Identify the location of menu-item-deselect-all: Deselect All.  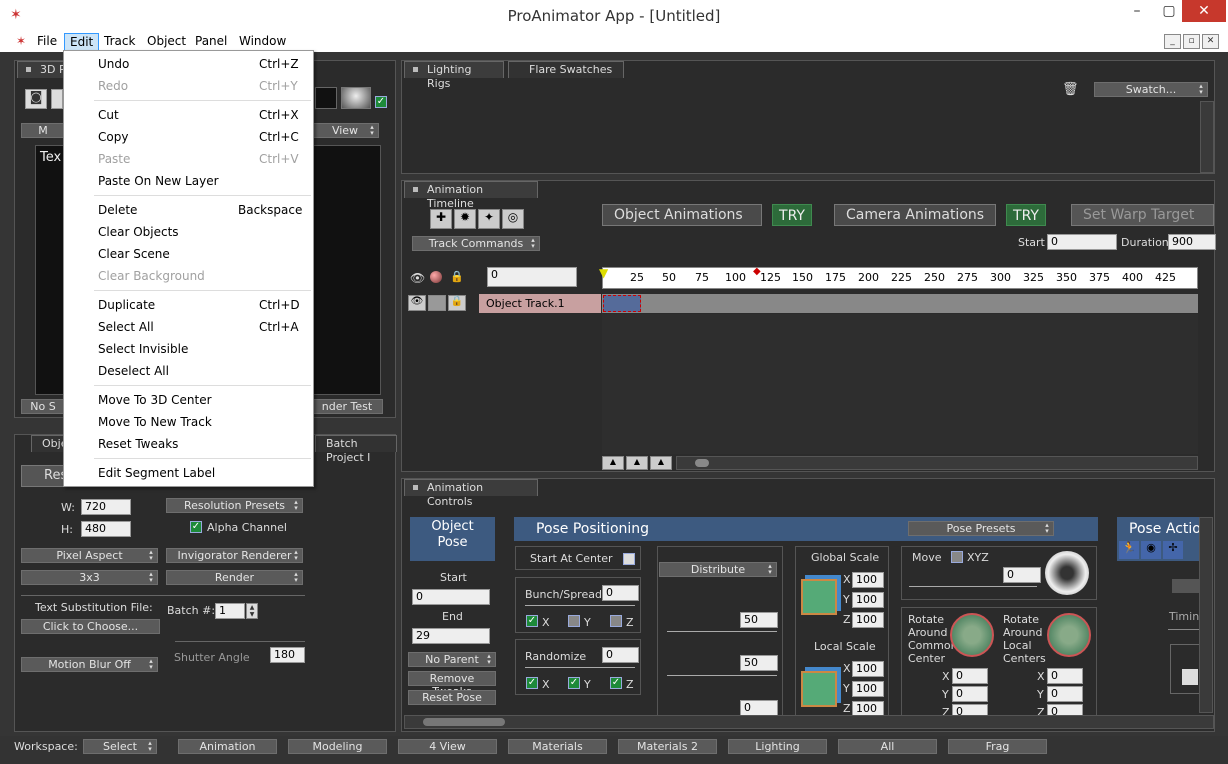
(195, 371).